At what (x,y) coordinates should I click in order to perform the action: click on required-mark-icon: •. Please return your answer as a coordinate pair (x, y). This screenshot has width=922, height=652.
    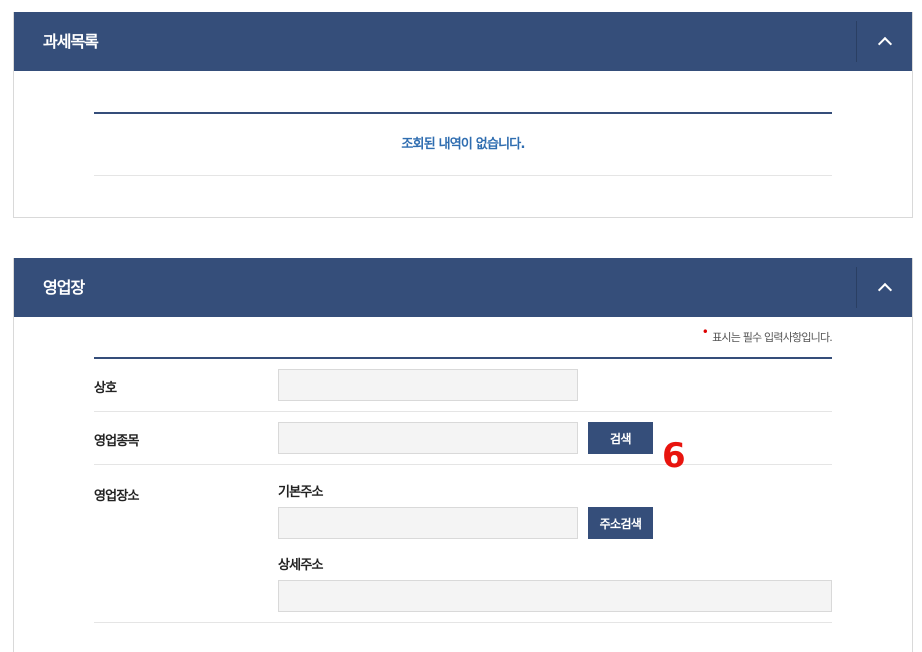
    Looking at the image, I should click on (705, 332).